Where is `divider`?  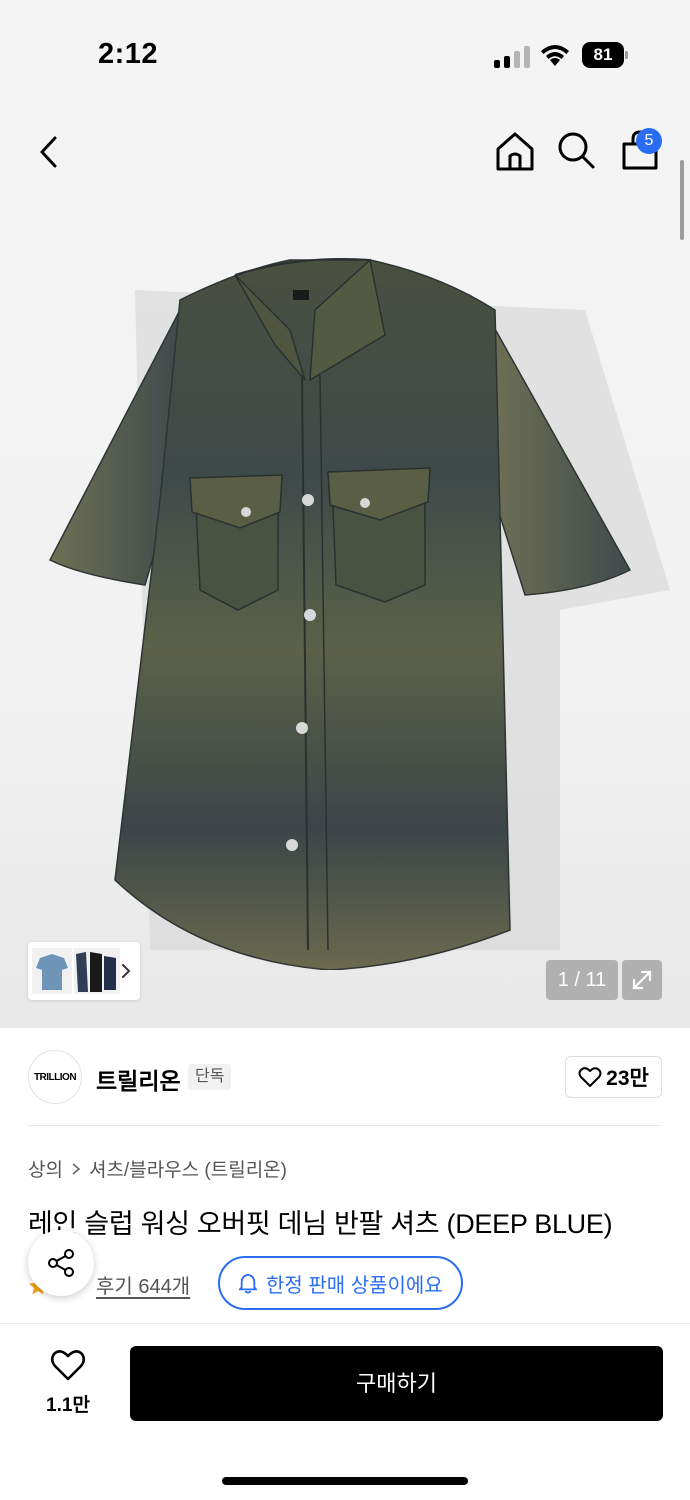
divider is located at coordinates (345, 1125).